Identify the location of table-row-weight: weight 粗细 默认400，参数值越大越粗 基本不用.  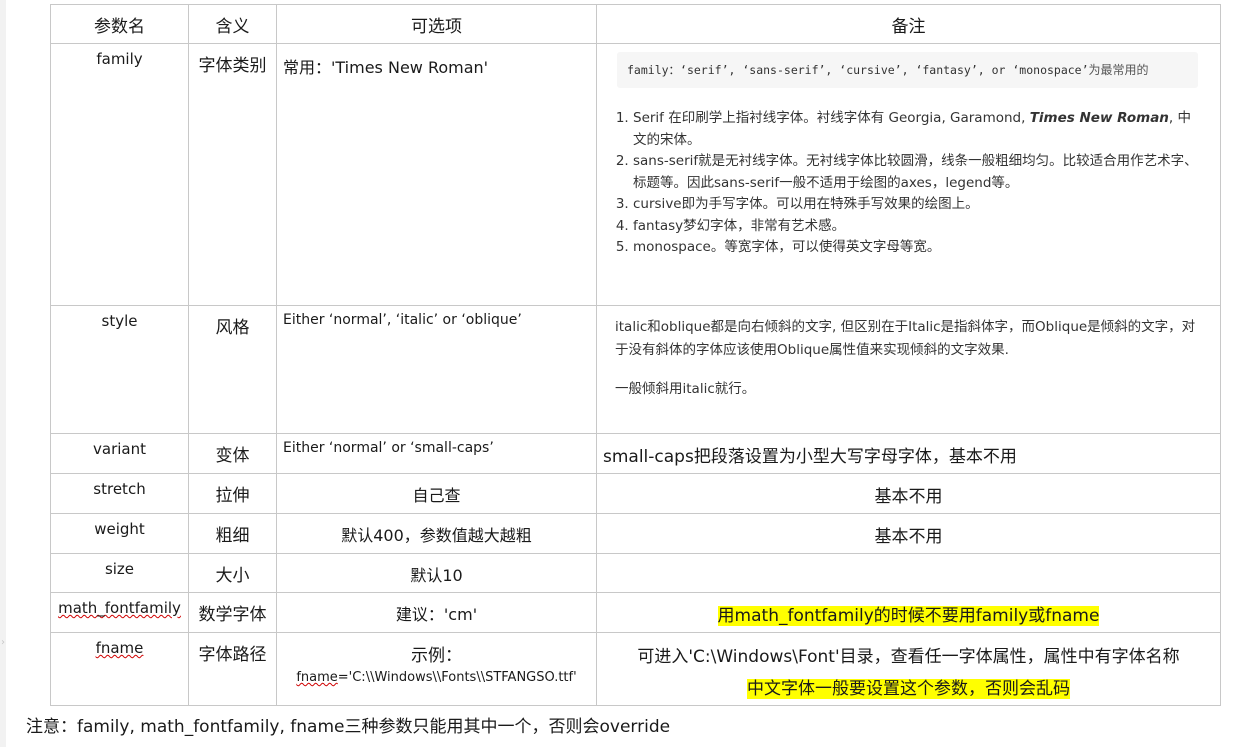
(635, 533).